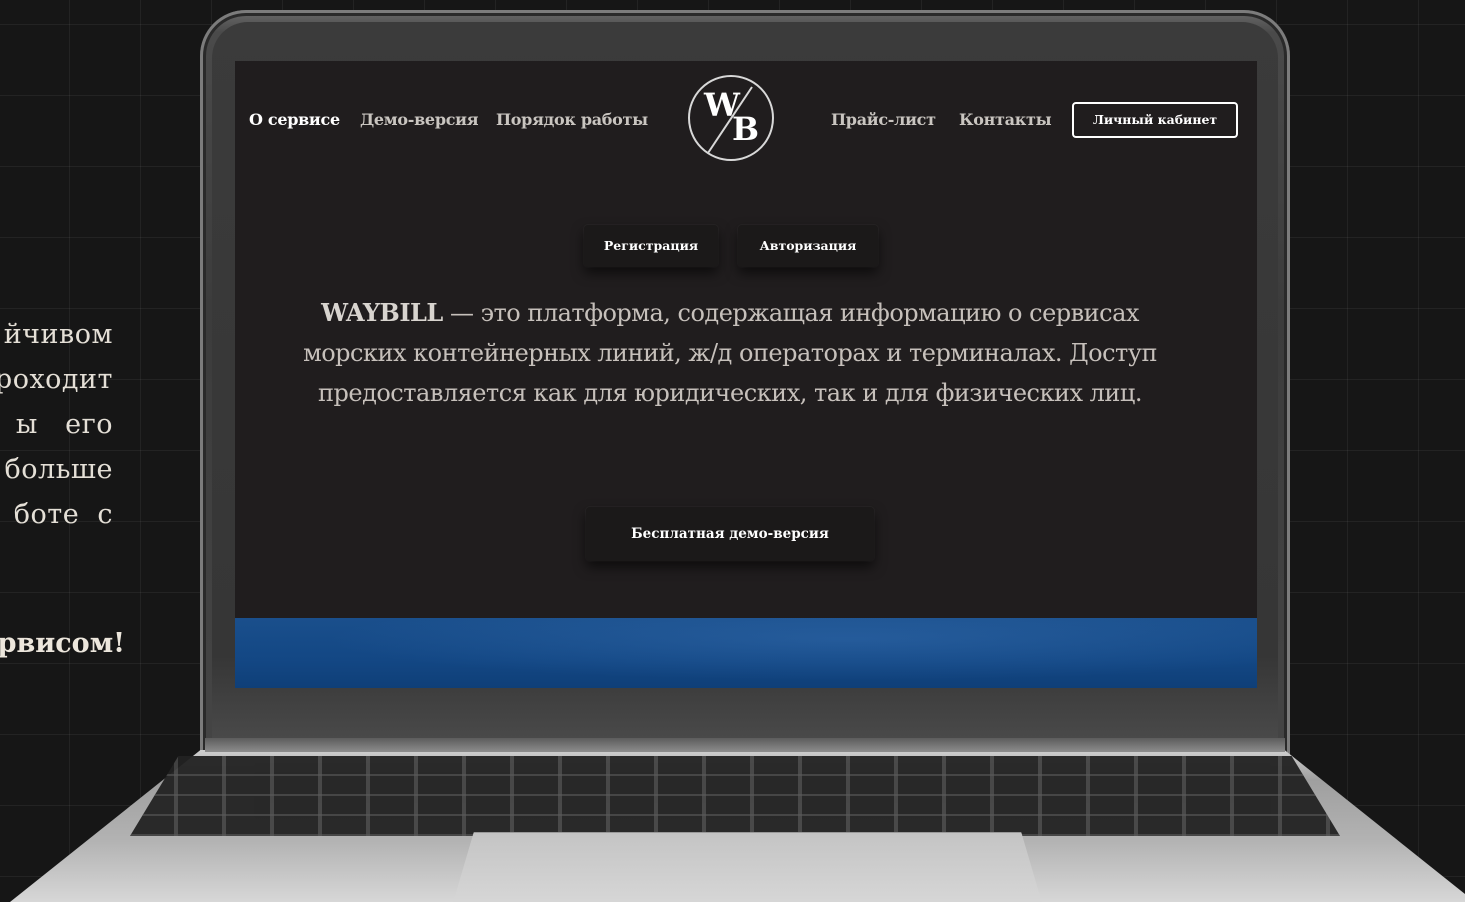 The width and height of the screenshot is (1465, 902). What do you see at coordinates (883, 119) in the screenshot?
I see `nav-link-pricelist: Прайс-лист` at bounding box center [883, 119].